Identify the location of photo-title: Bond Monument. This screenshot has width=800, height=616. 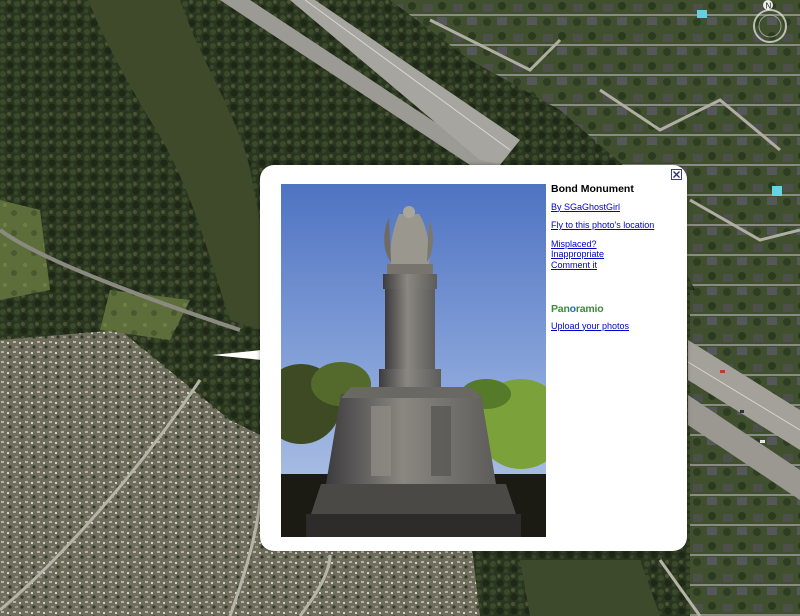
(592, 189).